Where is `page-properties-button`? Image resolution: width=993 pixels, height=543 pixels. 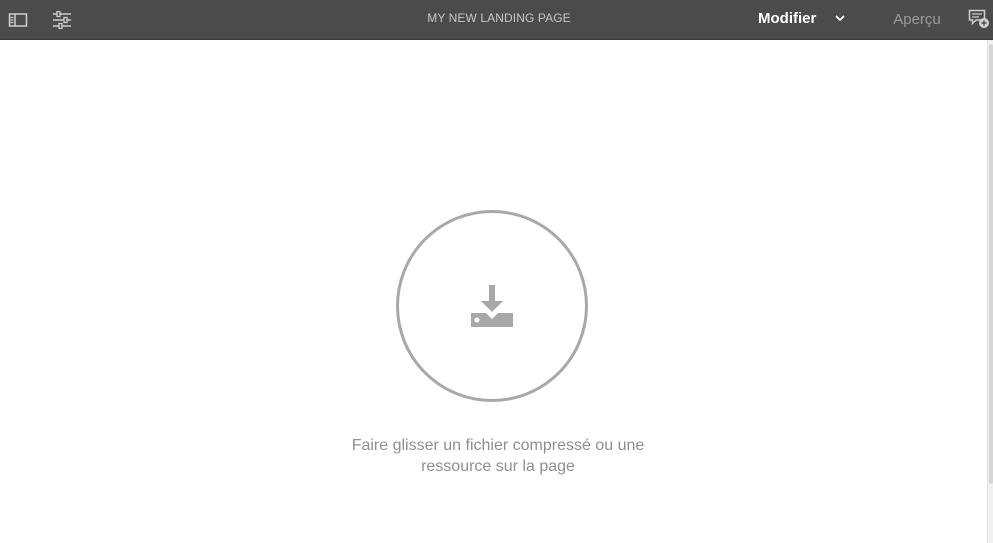
page-properties-button is located at coordinates (62, 20).